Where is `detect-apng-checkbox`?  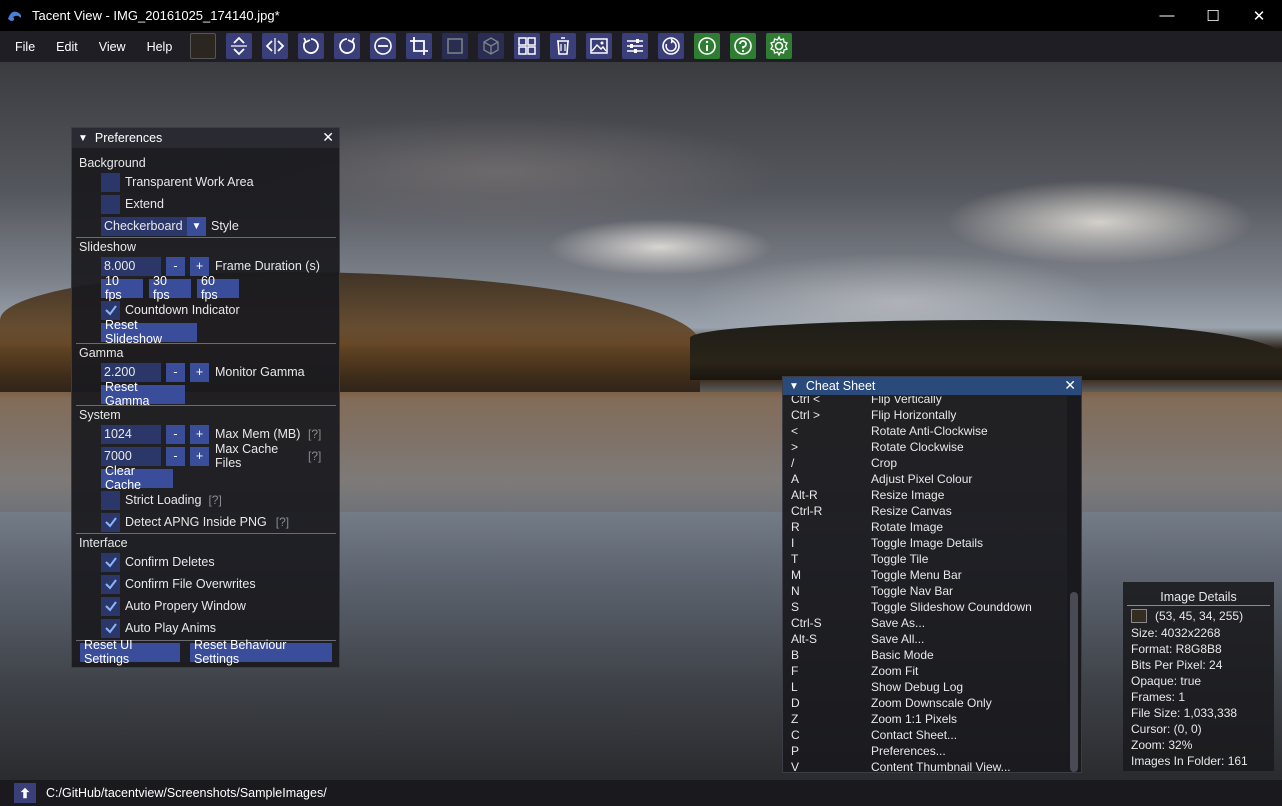 detect-apng-checkbox is located at coordinates (110, 522).